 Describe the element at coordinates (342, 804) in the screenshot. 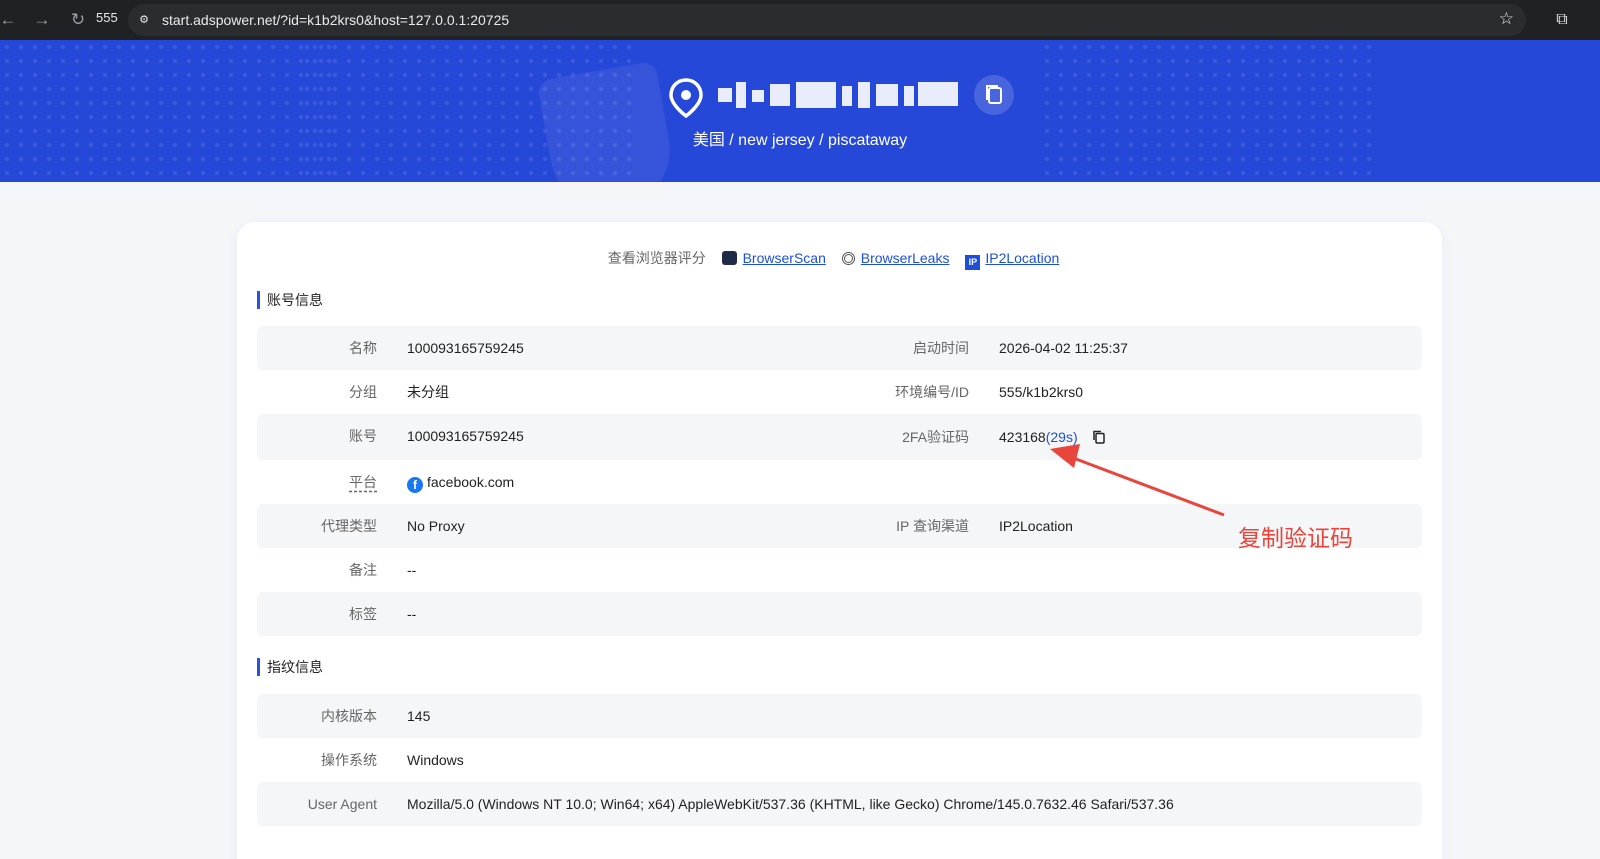

I see `field-label: User Agent` at that location.